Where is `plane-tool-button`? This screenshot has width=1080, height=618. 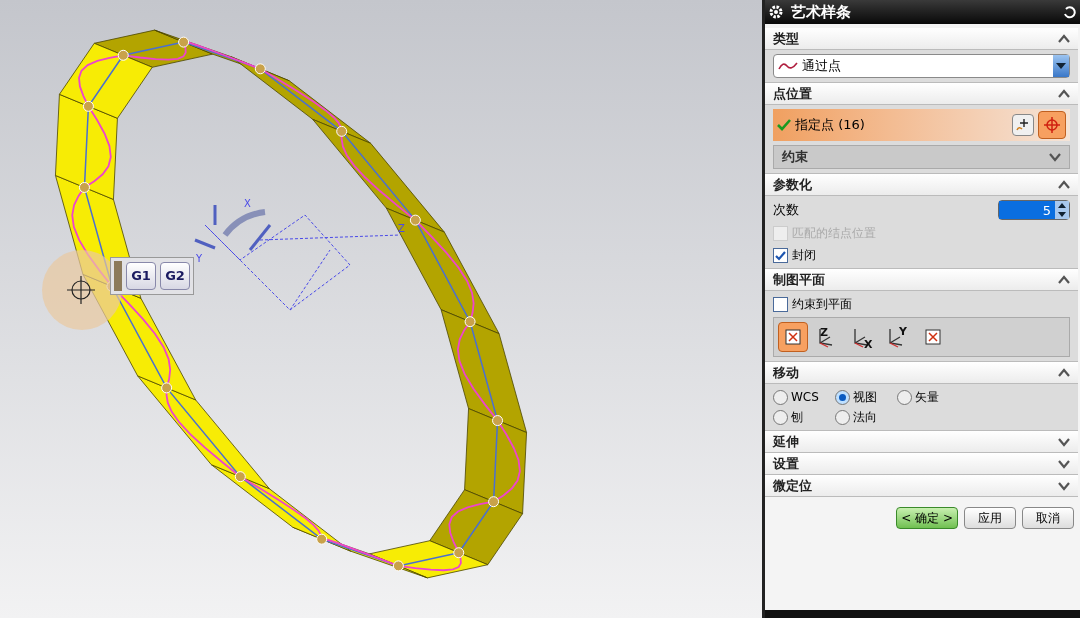
plane-tool-button is located at coordinates (793, 337).